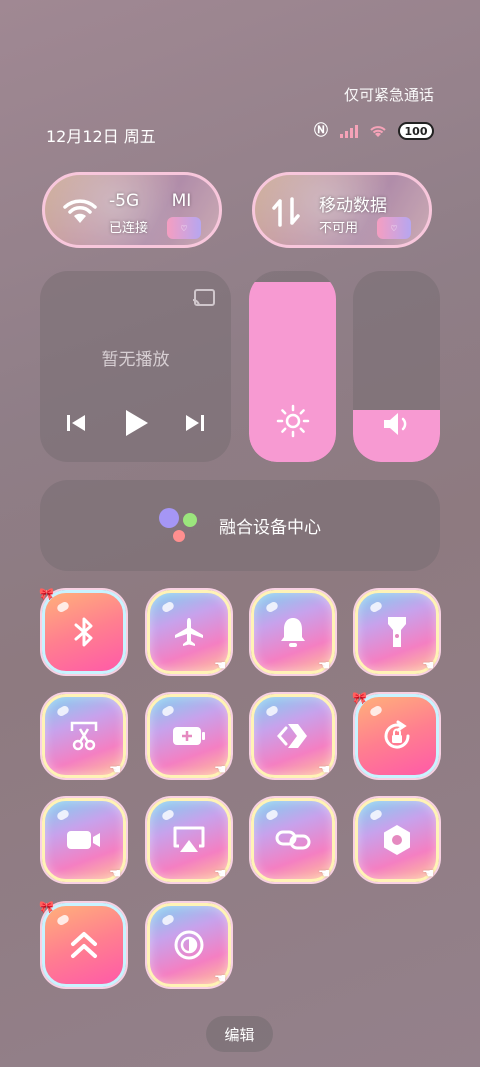 Image resolution: width=480 pixels, height=1067 pixels. Describe the element at coordinates (339, 228) in the screenshot. I see `mobile-data-status: 不可用` at that location.